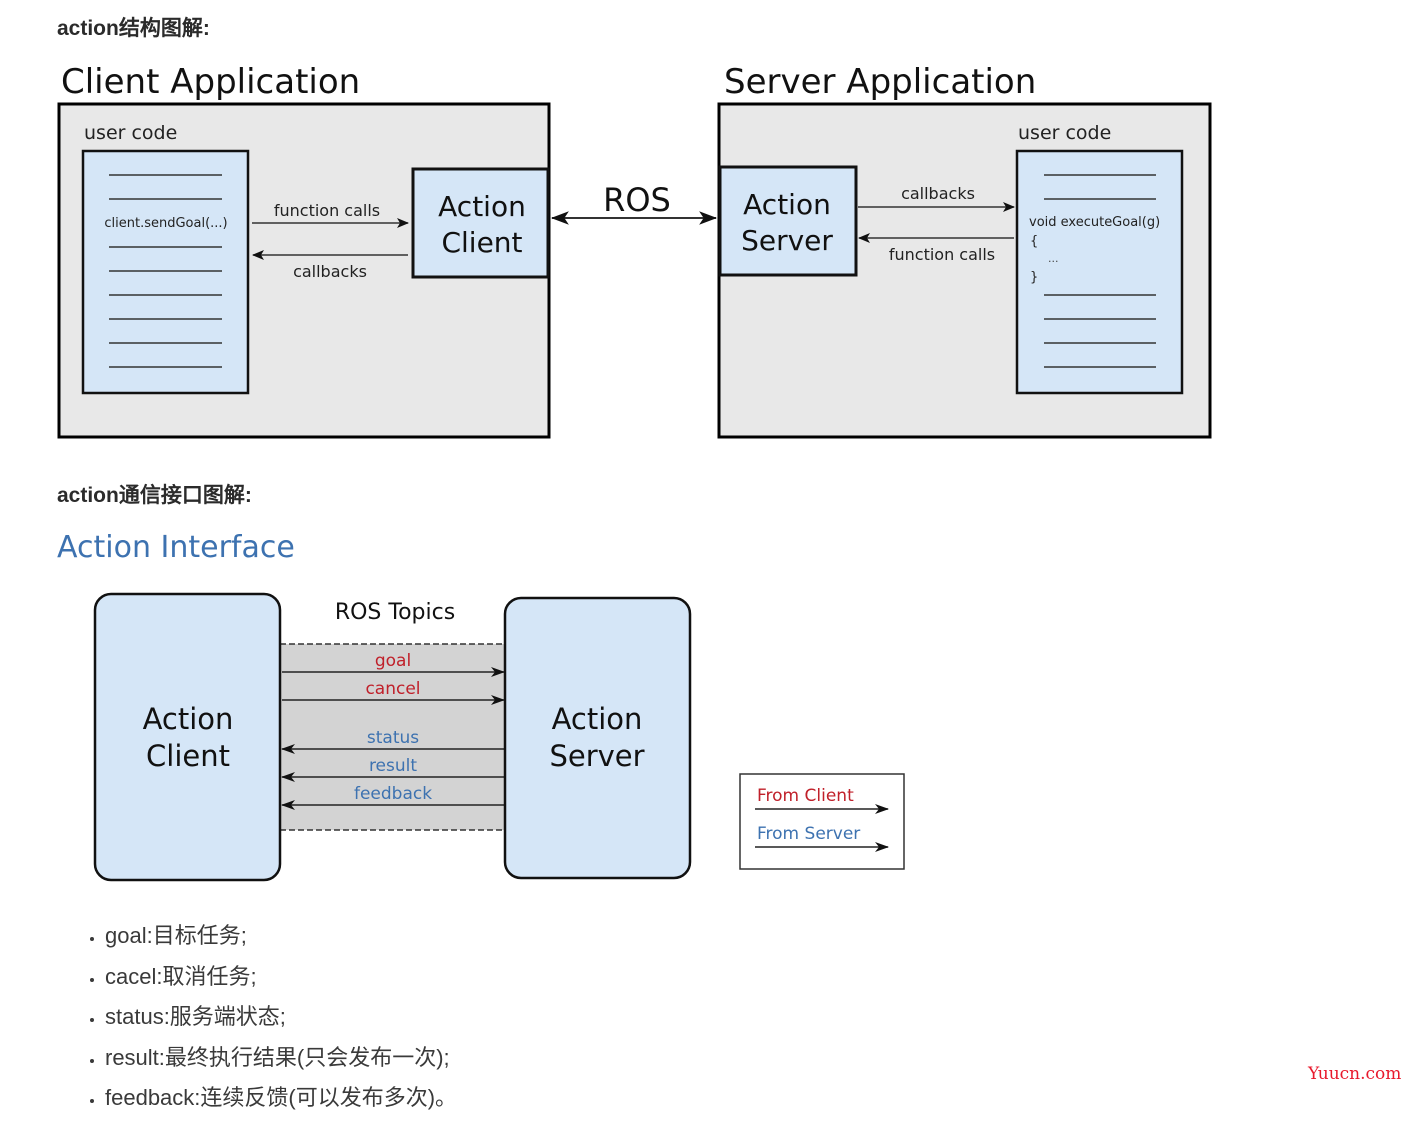  What do you see at coordinates (481, 242) in the screenshot?
I see `action-client-label-line2: Client` at bounding box center [481, 242].